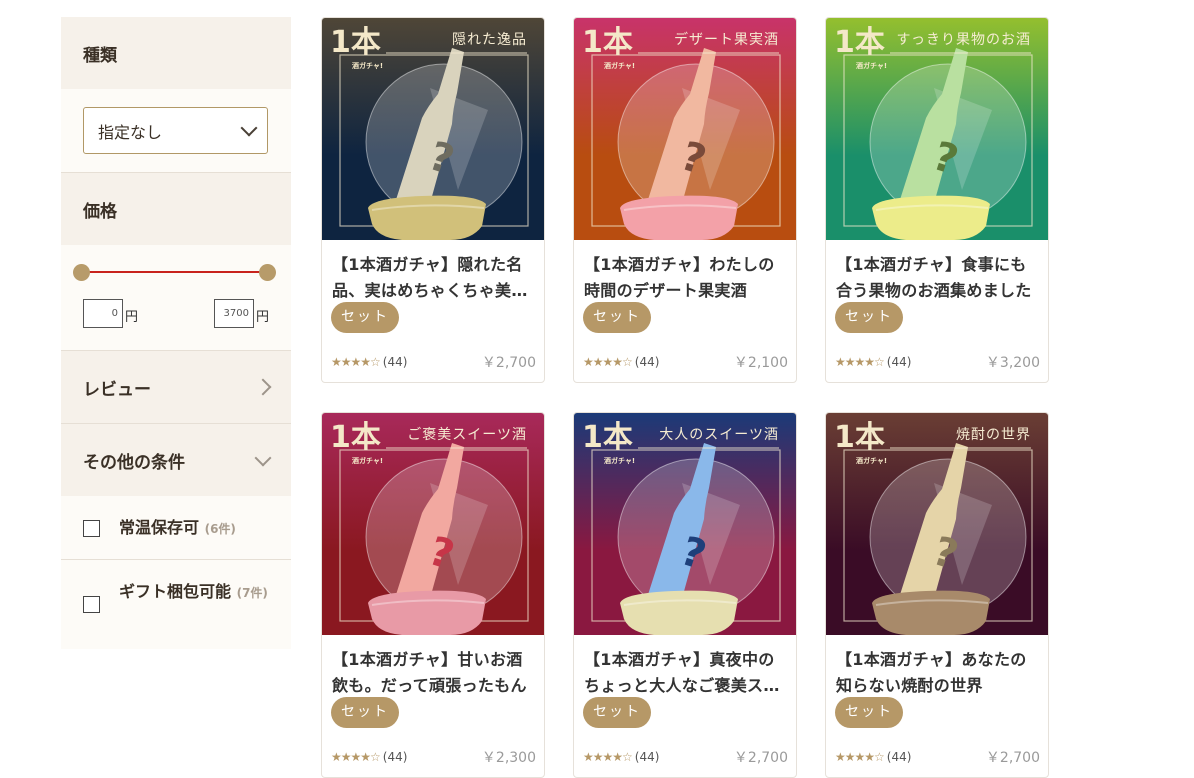 The width and height of the screenshot is (1194, 778). Describe the element at coordinates (176, 297) in the screenshot. I see `price-section-body: 円 円` at that location.